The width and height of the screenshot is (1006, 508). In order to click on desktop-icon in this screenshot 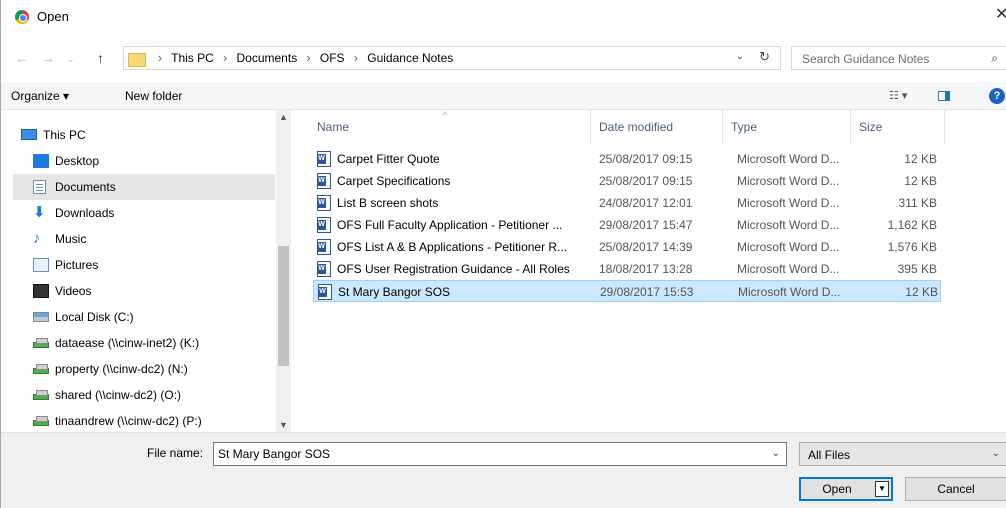, I will do `click(41, 161)`.